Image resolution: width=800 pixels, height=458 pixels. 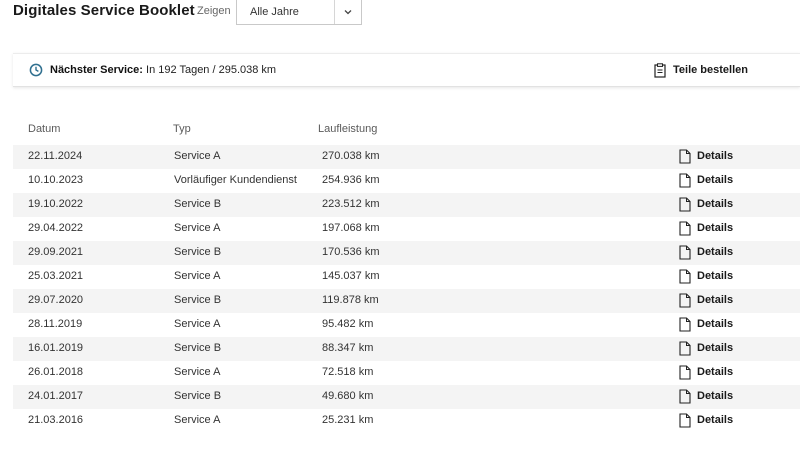 What do you see at coordinates (406, 205) in the screenshot?
I see `table-row: 19.10.2022 Service B 223.512 km Details` at bounding box center [406, 205].